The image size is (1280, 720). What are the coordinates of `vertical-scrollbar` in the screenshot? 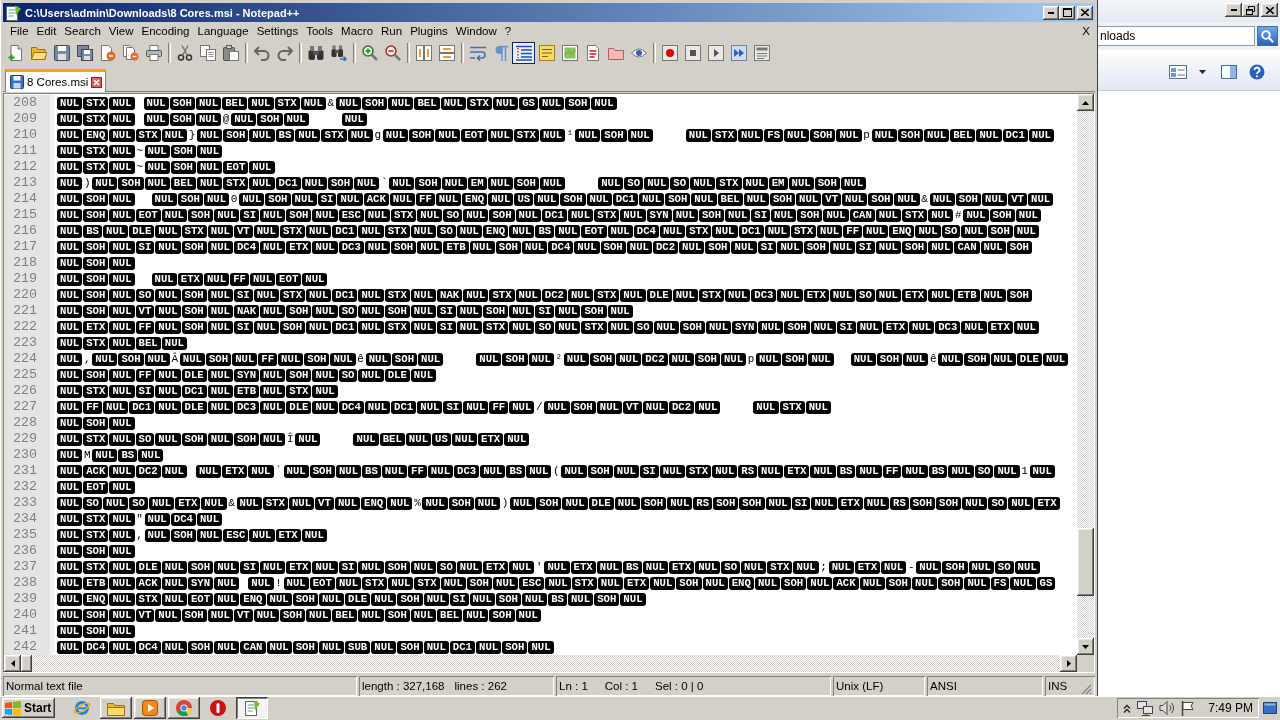 It's located at (1085, 374).